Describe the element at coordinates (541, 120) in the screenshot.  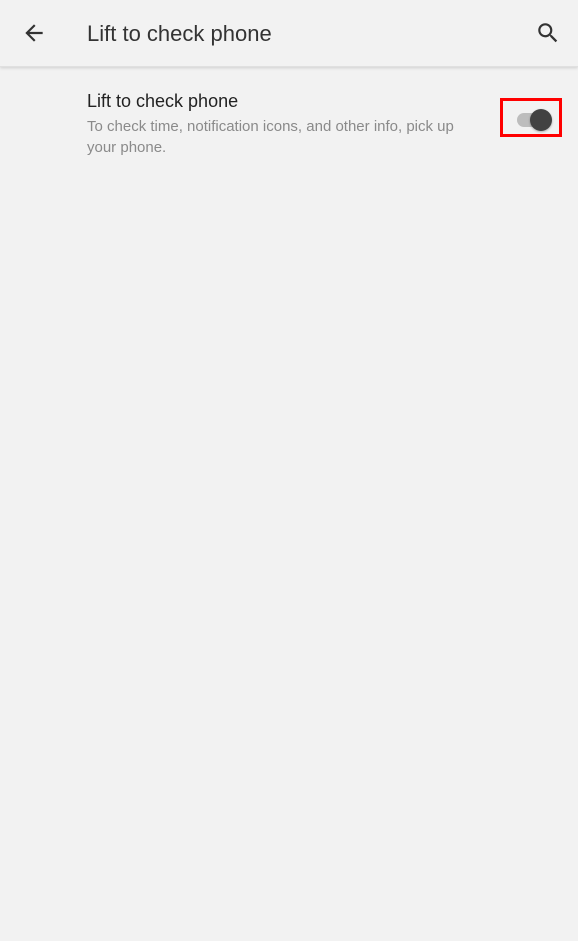
I see `toggle-switch` at that location.